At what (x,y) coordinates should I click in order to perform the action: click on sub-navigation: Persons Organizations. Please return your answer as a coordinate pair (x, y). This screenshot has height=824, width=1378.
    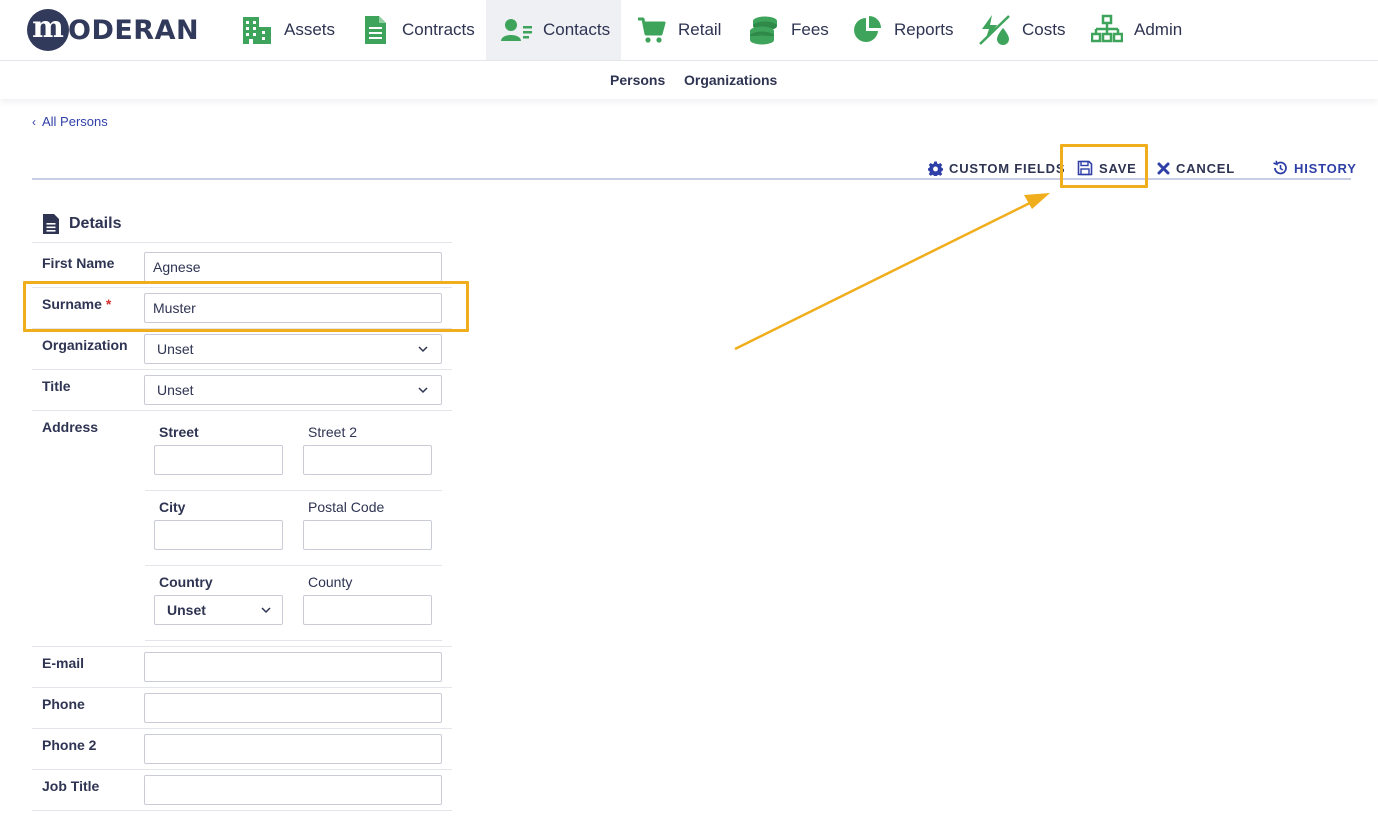
    Looking at the image, I should click on (689, 80).